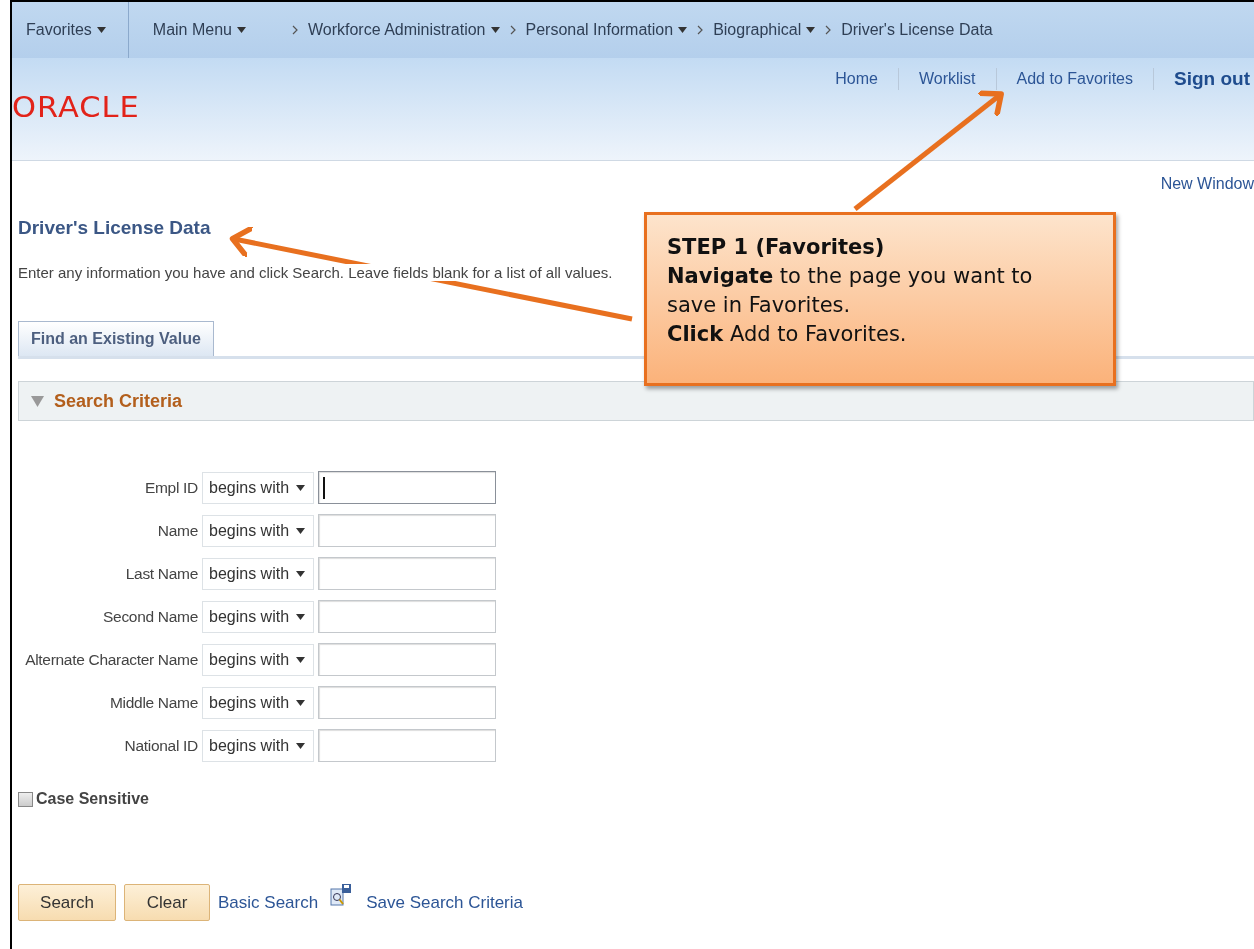  What do you see at coordinates (787, 334) in the screenshot?
I see `callout-text: Click Add to Favorites.` at bounding box center [787, 334].